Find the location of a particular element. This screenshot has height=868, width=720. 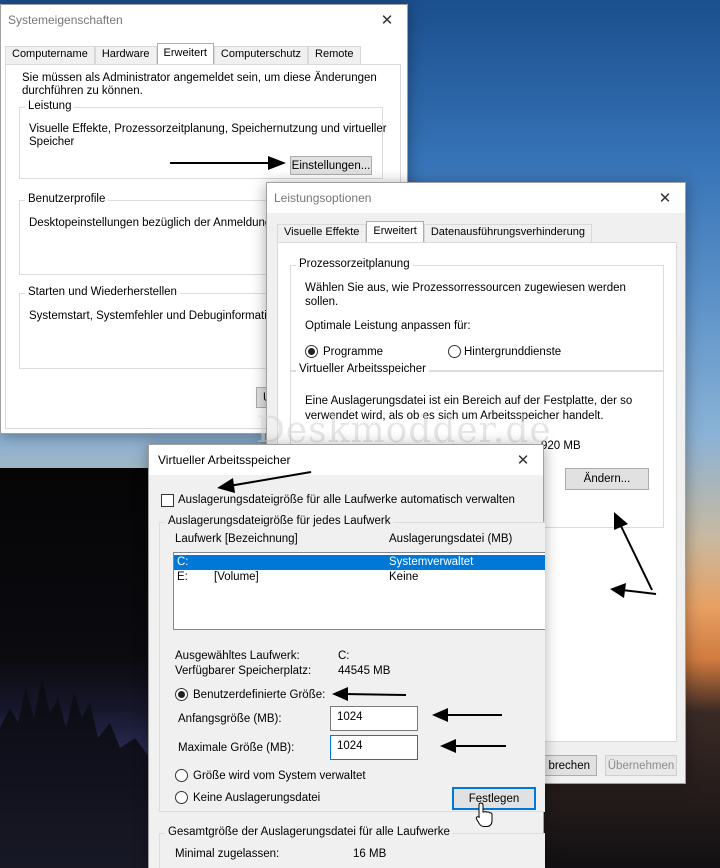

window-title: Virtueller Arbeitsspeicher is located at coordinates (224, 460).